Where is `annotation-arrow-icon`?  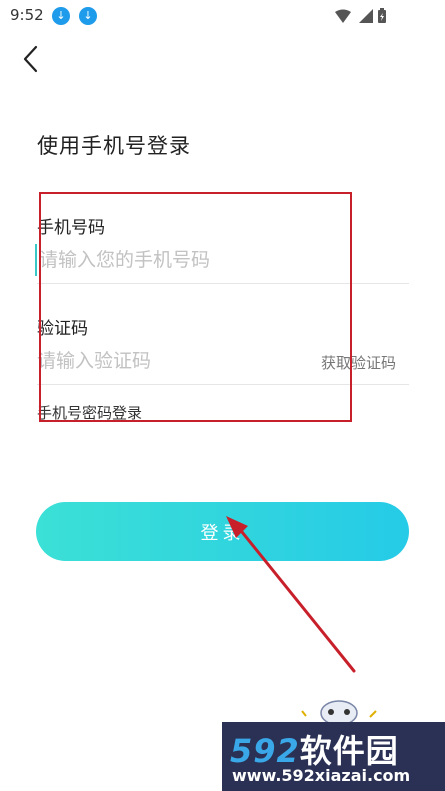 annotation-arrow-icon is located at coordinates (291, 594).